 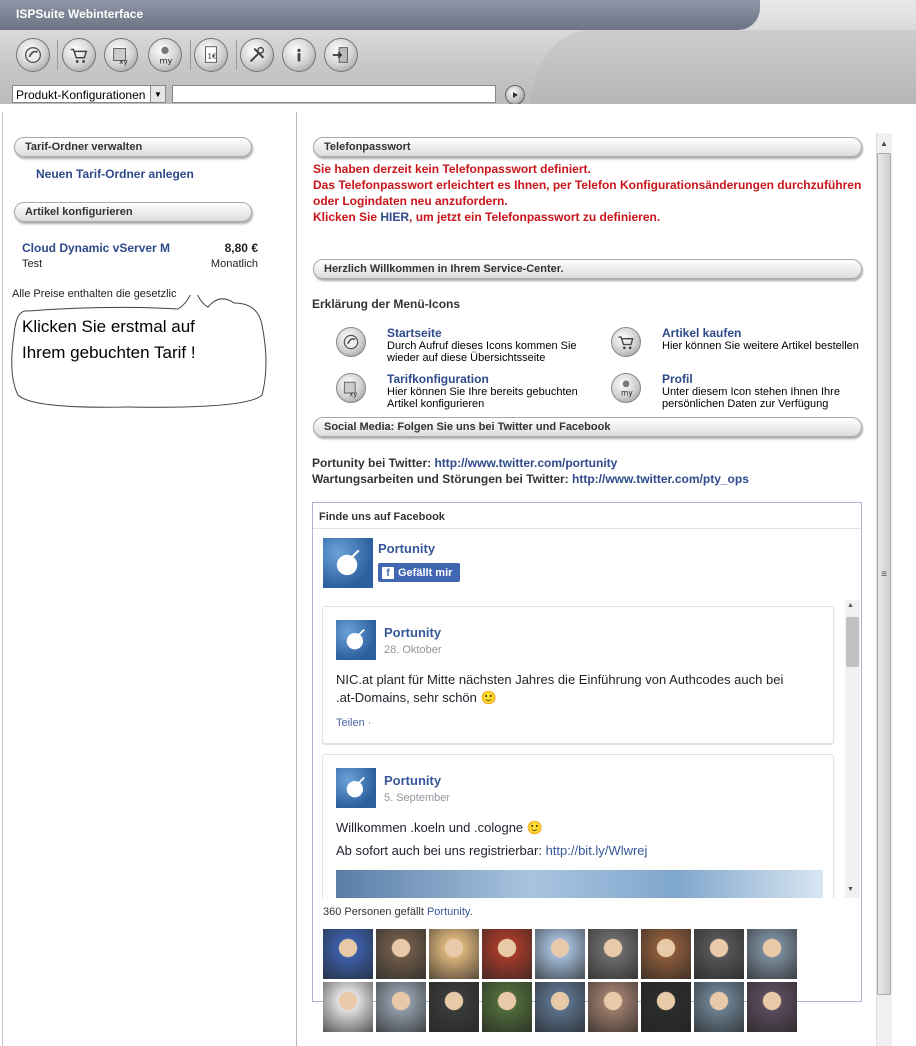 What do you see at coordinates (439, 827) in the screenshot?
I see `post-text: Willkommen .koeln und .cologne 🙂` at bounding box center [439, 827].